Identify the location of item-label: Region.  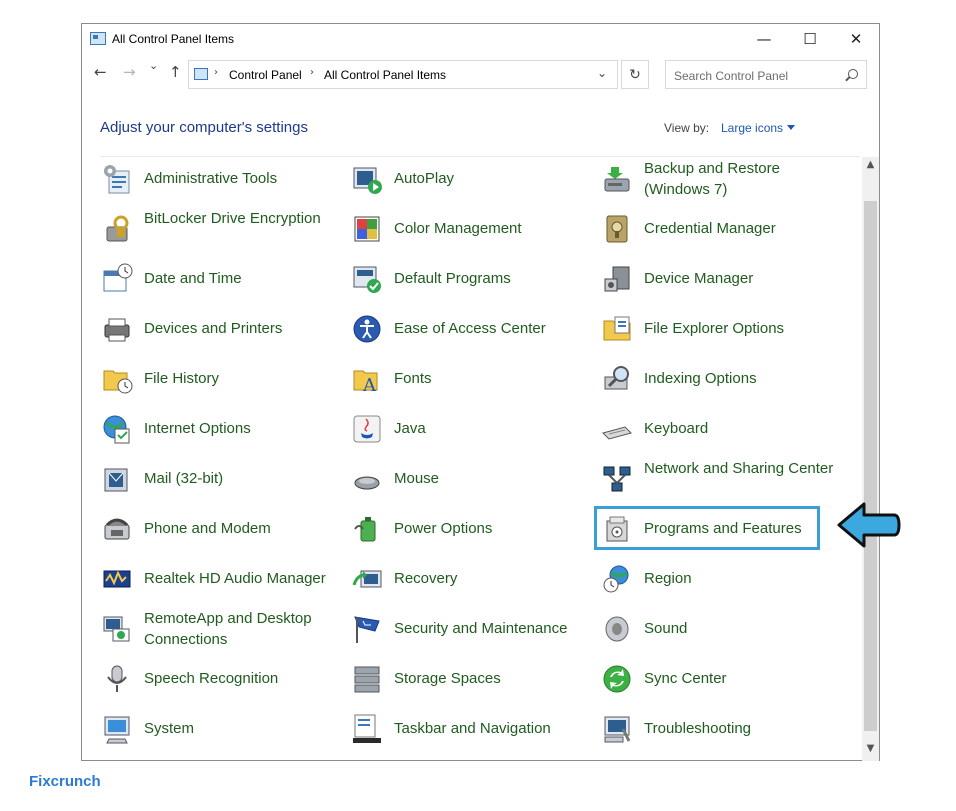
(668, 578).